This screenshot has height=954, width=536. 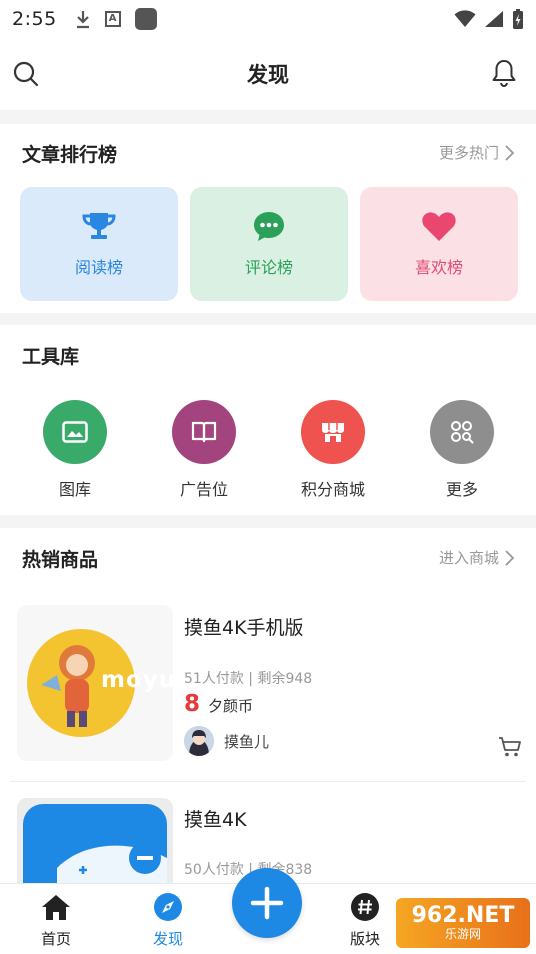 I want to click on compass-icon, so click(x=168, y=907).